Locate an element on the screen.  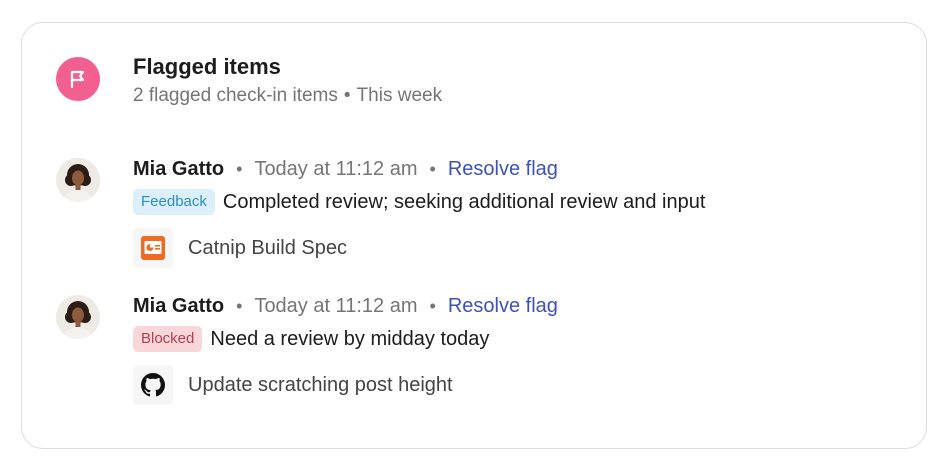
attachment: Update scratching post height is located at coordinates (293, 385).